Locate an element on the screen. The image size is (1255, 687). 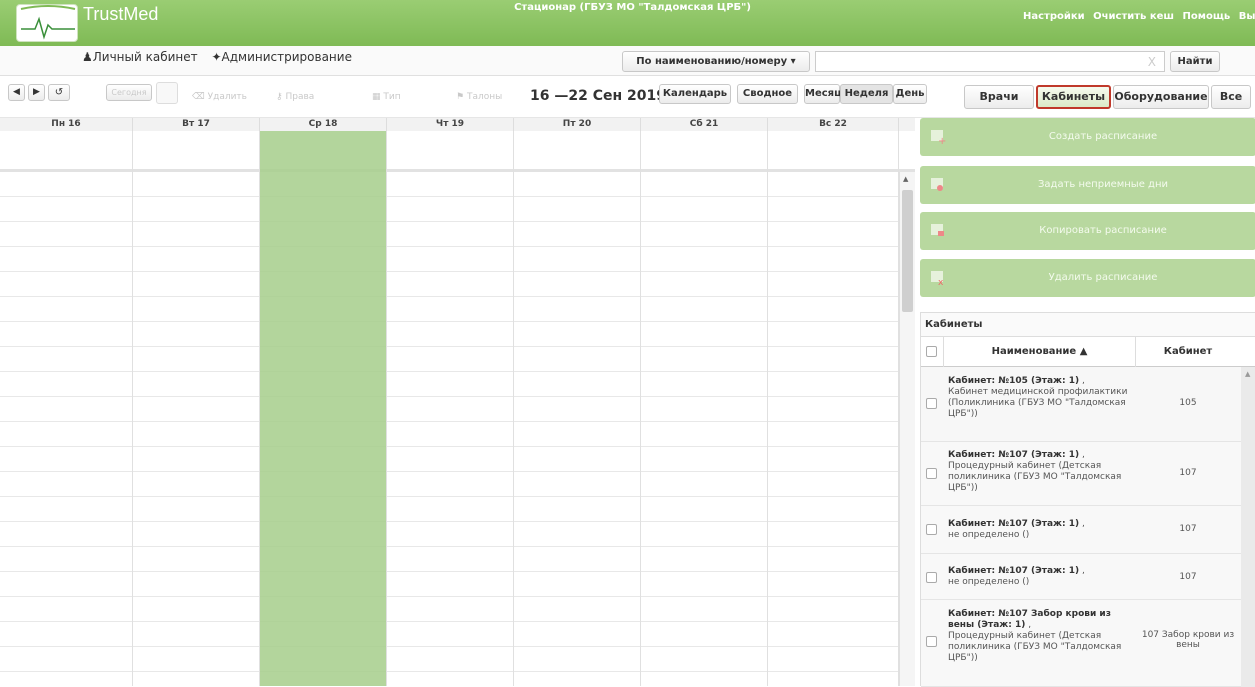
svg-text: x is located at coordinates (941, 281).